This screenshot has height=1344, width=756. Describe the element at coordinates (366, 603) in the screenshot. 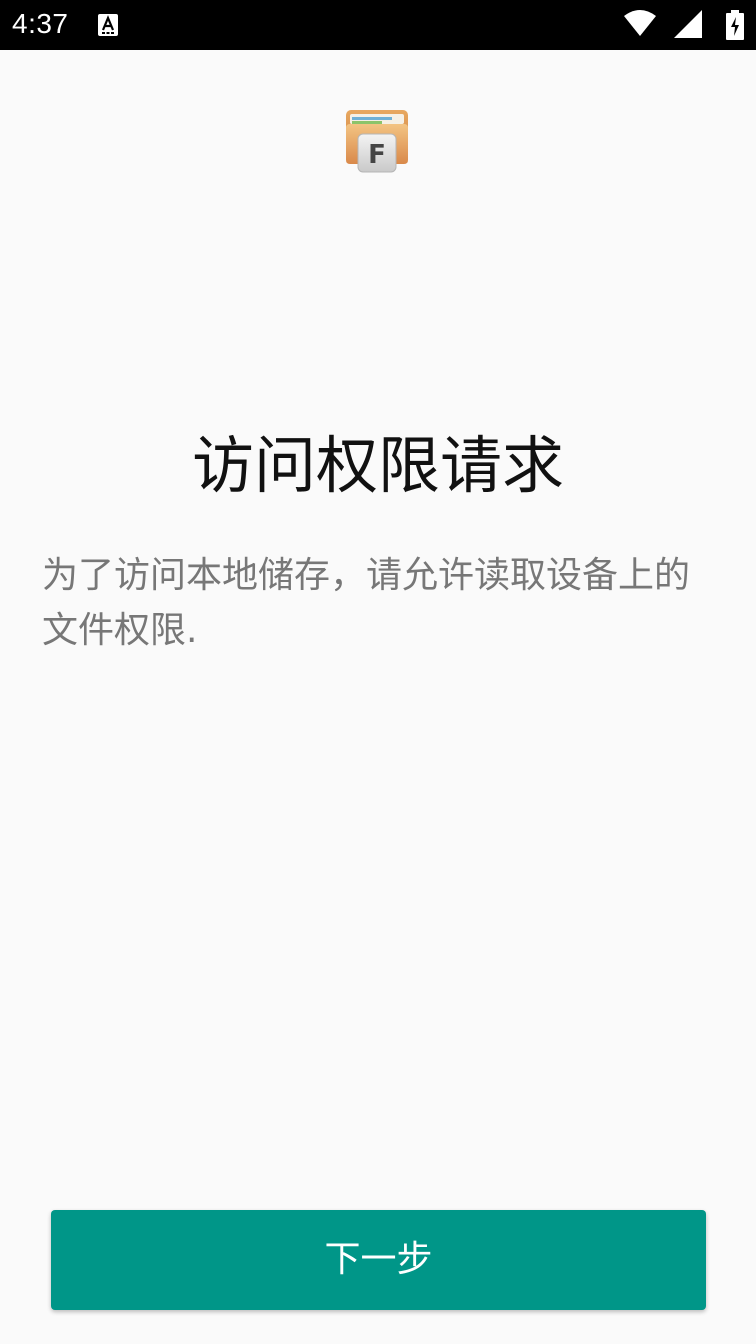

I see `permission-description: 为了访问本地储存，请允许读取设备上的文件权限.` at that location.